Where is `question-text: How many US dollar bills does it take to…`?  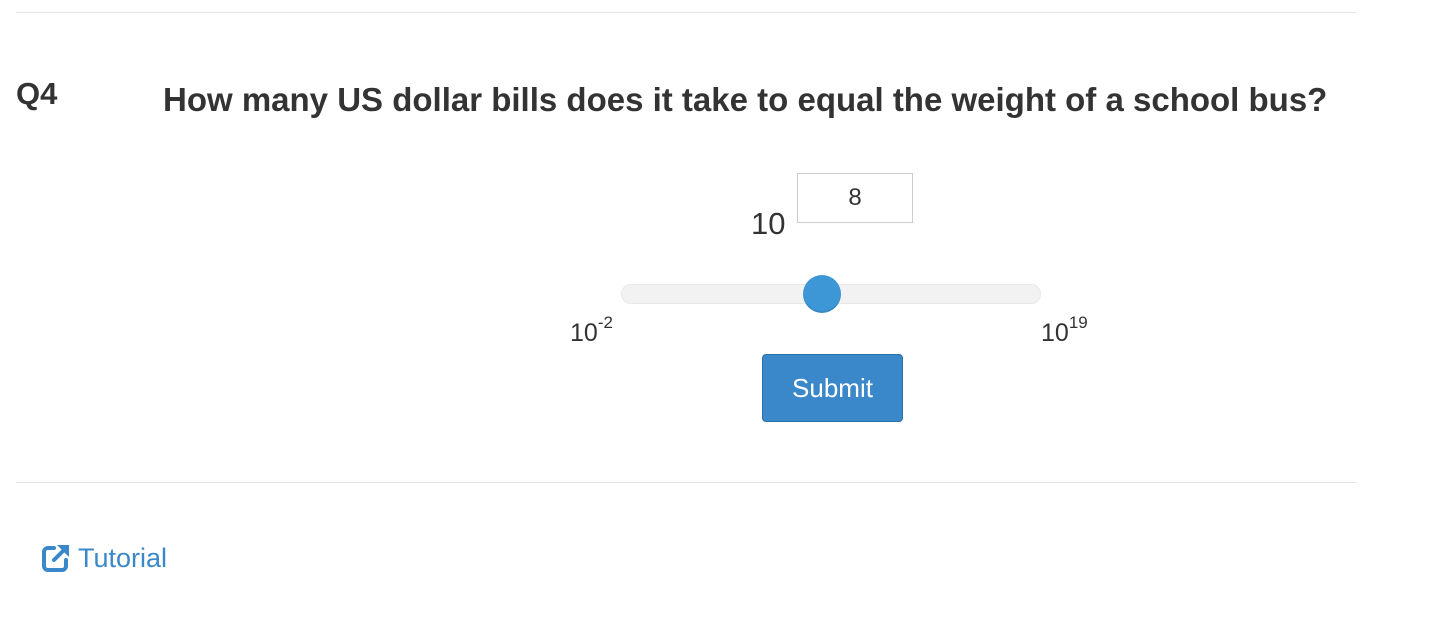 question-text: How many US dollar bills does it take to… is located at coordinates (745, 99).